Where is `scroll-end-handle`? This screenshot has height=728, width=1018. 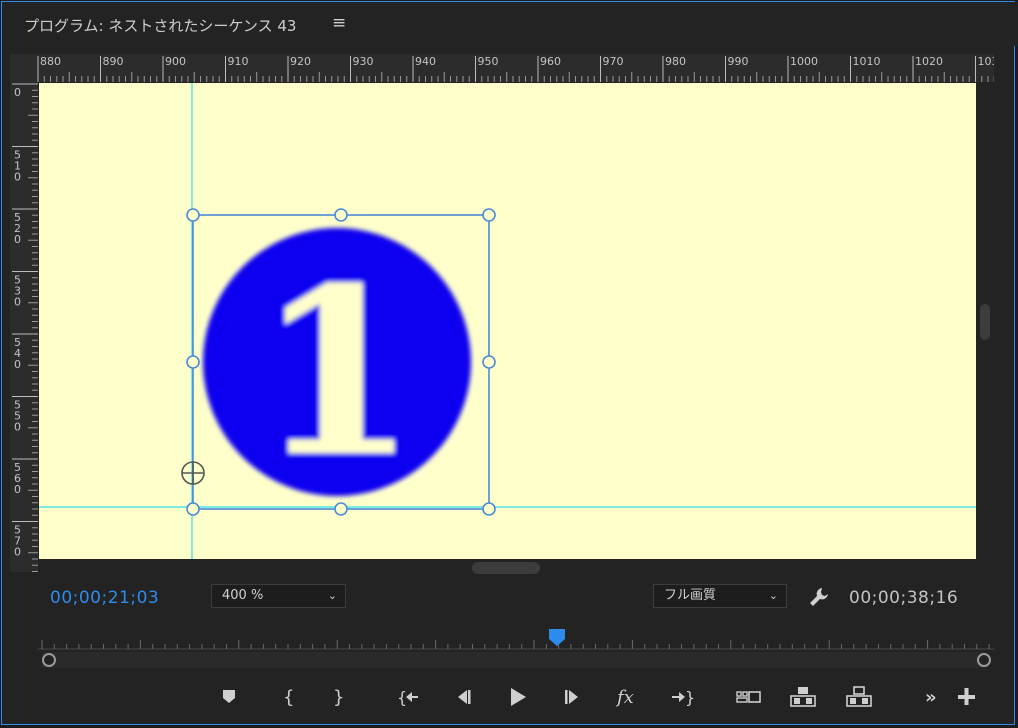
scroll-end-handle is located at coordinates (984, 660).